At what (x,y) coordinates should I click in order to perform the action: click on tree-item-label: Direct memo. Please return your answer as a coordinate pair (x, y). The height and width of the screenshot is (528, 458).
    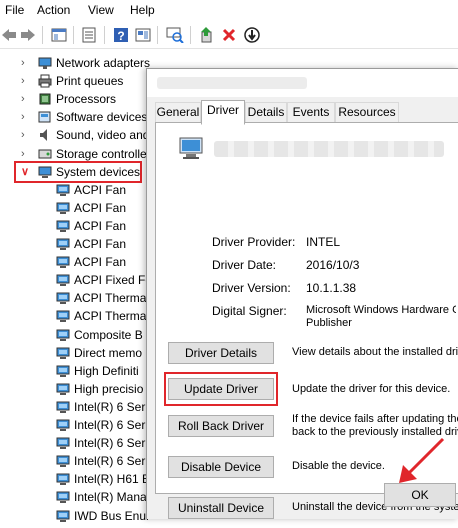
    Looking at the image, I should click on (108, 353).